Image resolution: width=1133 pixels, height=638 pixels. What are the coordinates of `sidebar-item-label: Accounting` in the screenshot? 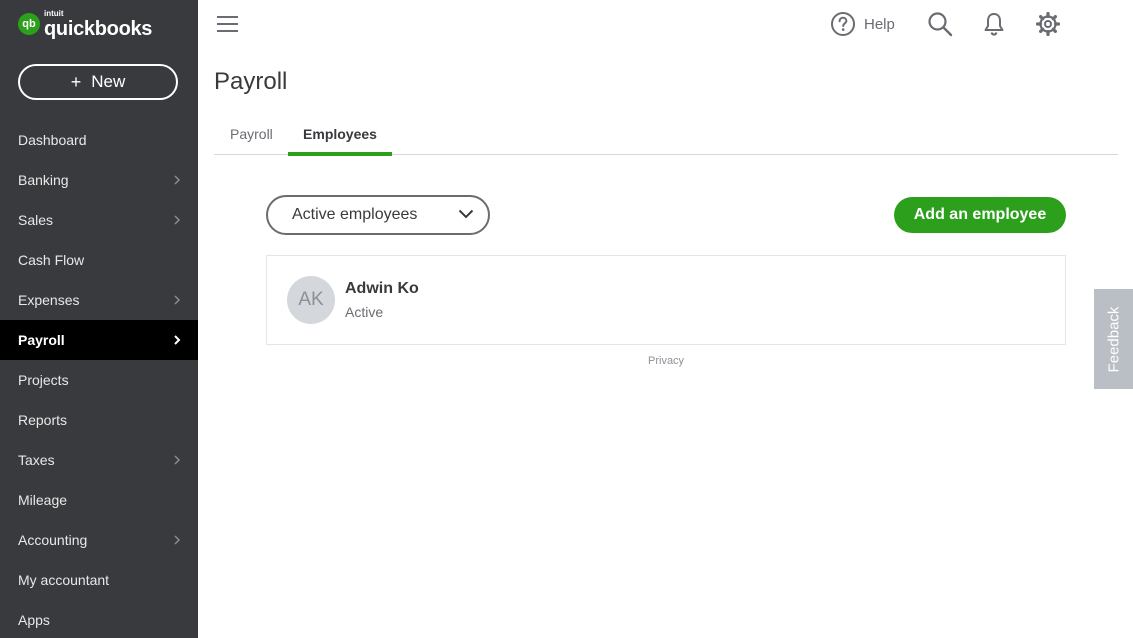 It's located at (53, 540).